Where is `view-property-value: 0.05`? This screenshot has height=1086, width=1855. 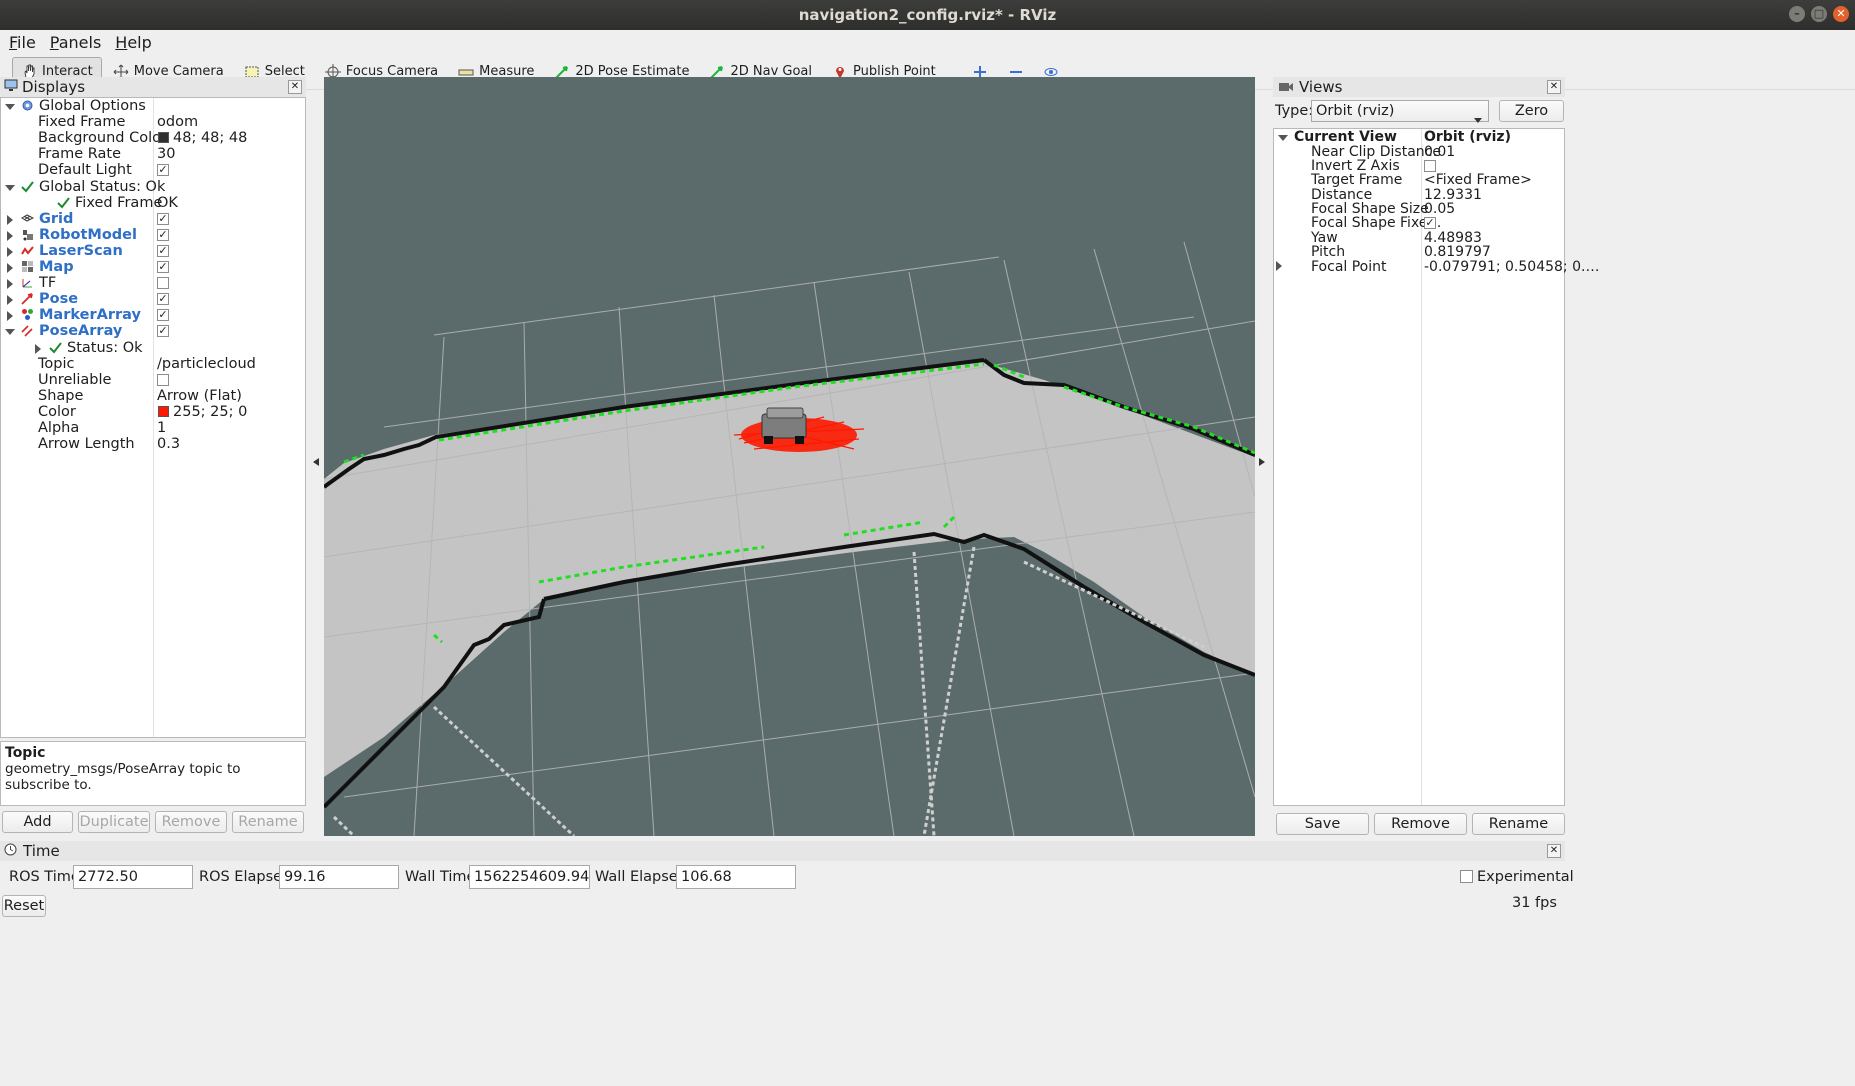
view-property-value: 0.05 is located at coordinates (1439, 209).